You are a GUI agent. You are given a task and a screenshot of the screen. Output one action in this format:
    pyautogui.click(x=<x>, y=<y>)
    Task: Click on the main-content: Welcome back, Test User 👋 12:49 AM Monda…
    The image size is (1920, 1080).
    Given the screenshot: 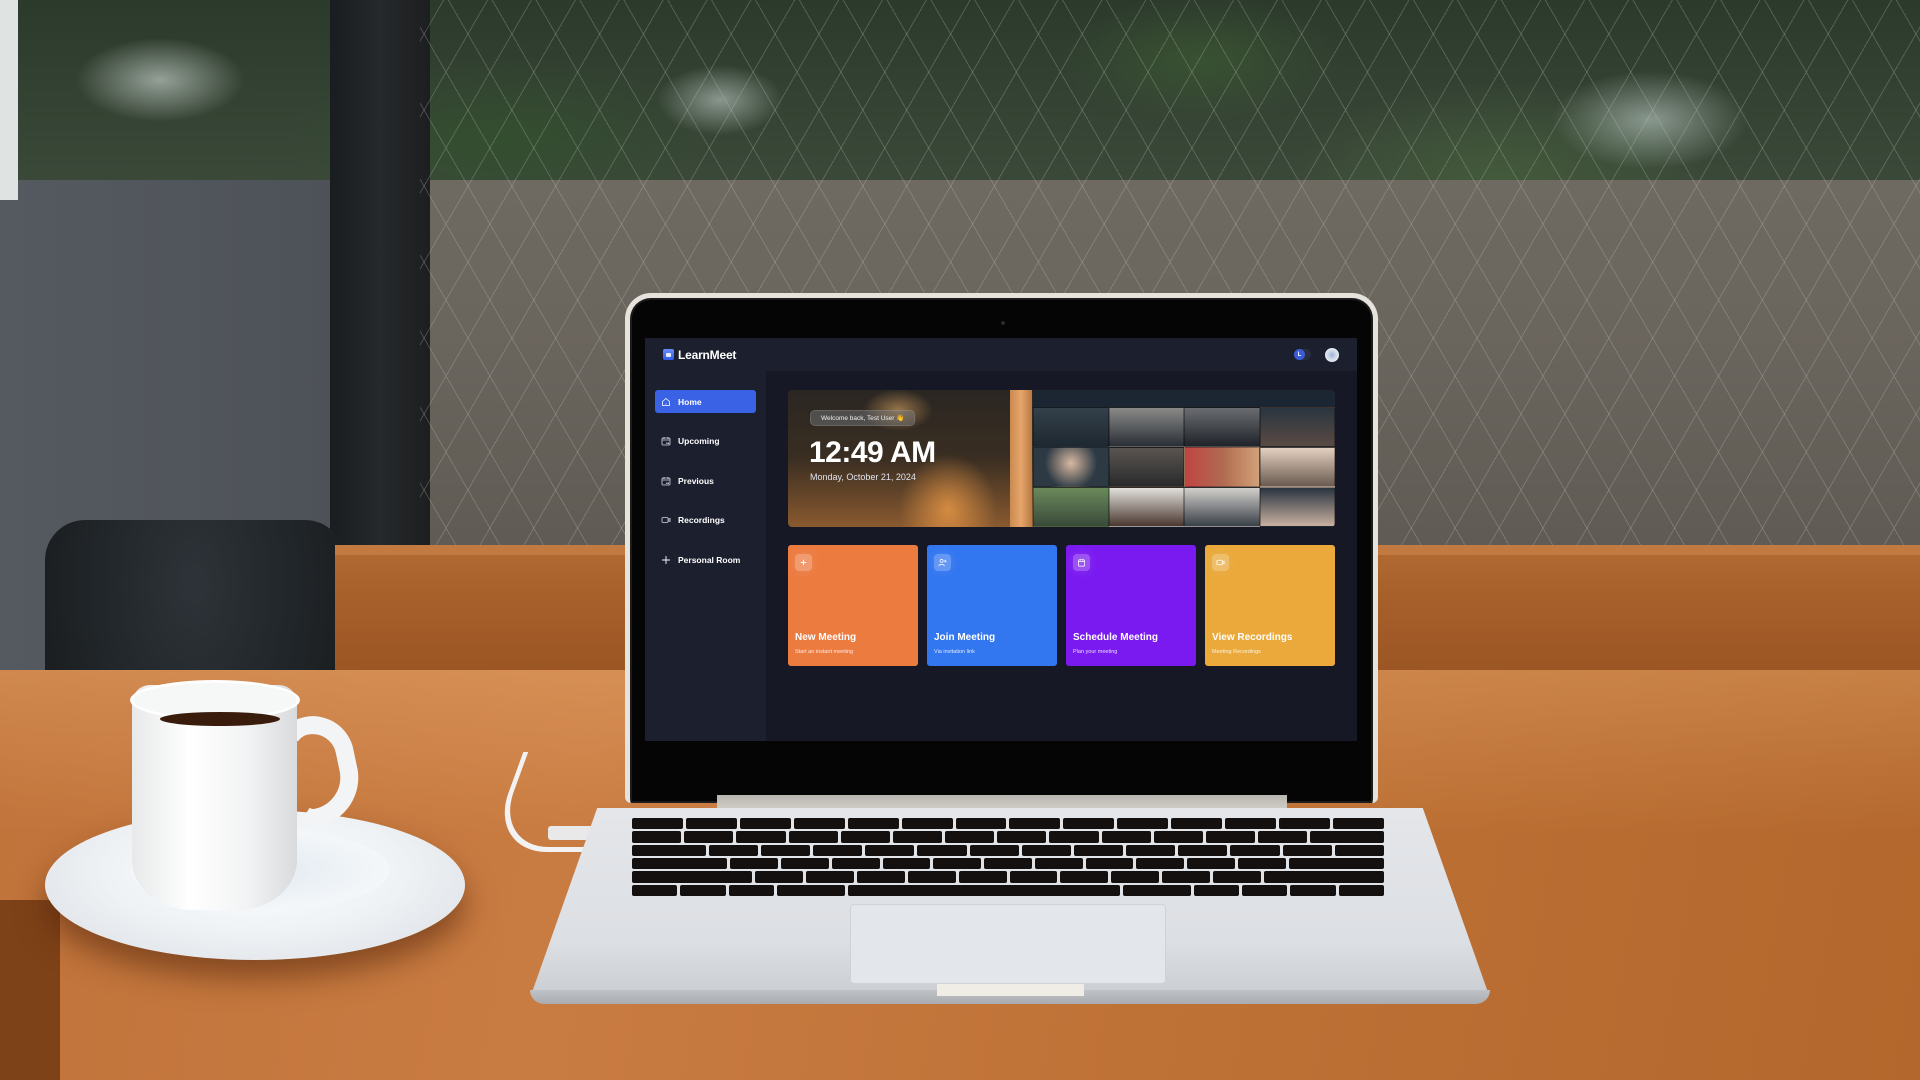 What is the action you would take?
    pyautogui.click(x=1061, y=556)
    